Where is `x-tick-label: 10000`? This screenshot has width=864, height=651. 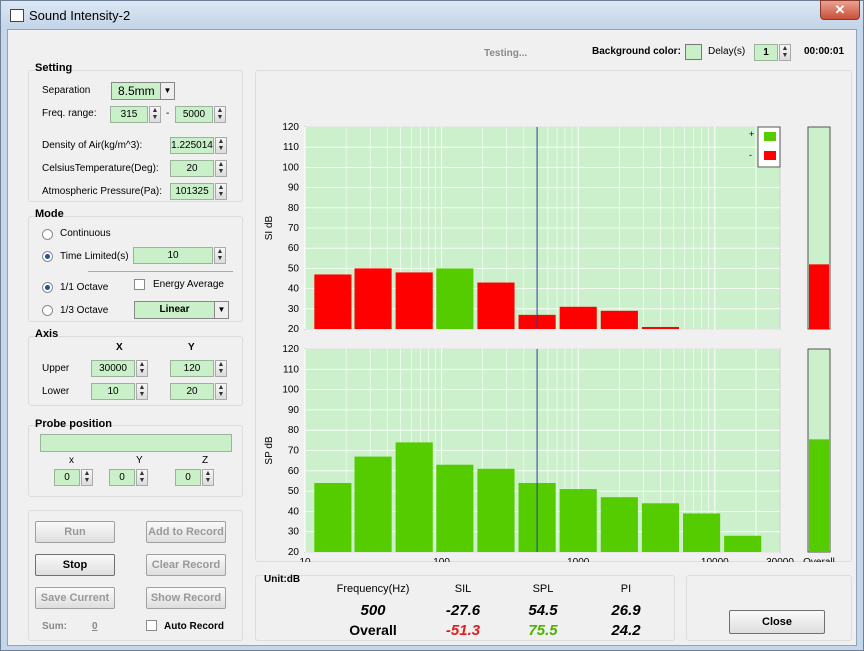 x-tick-label: 10000 is located at coordinates (715, 559).